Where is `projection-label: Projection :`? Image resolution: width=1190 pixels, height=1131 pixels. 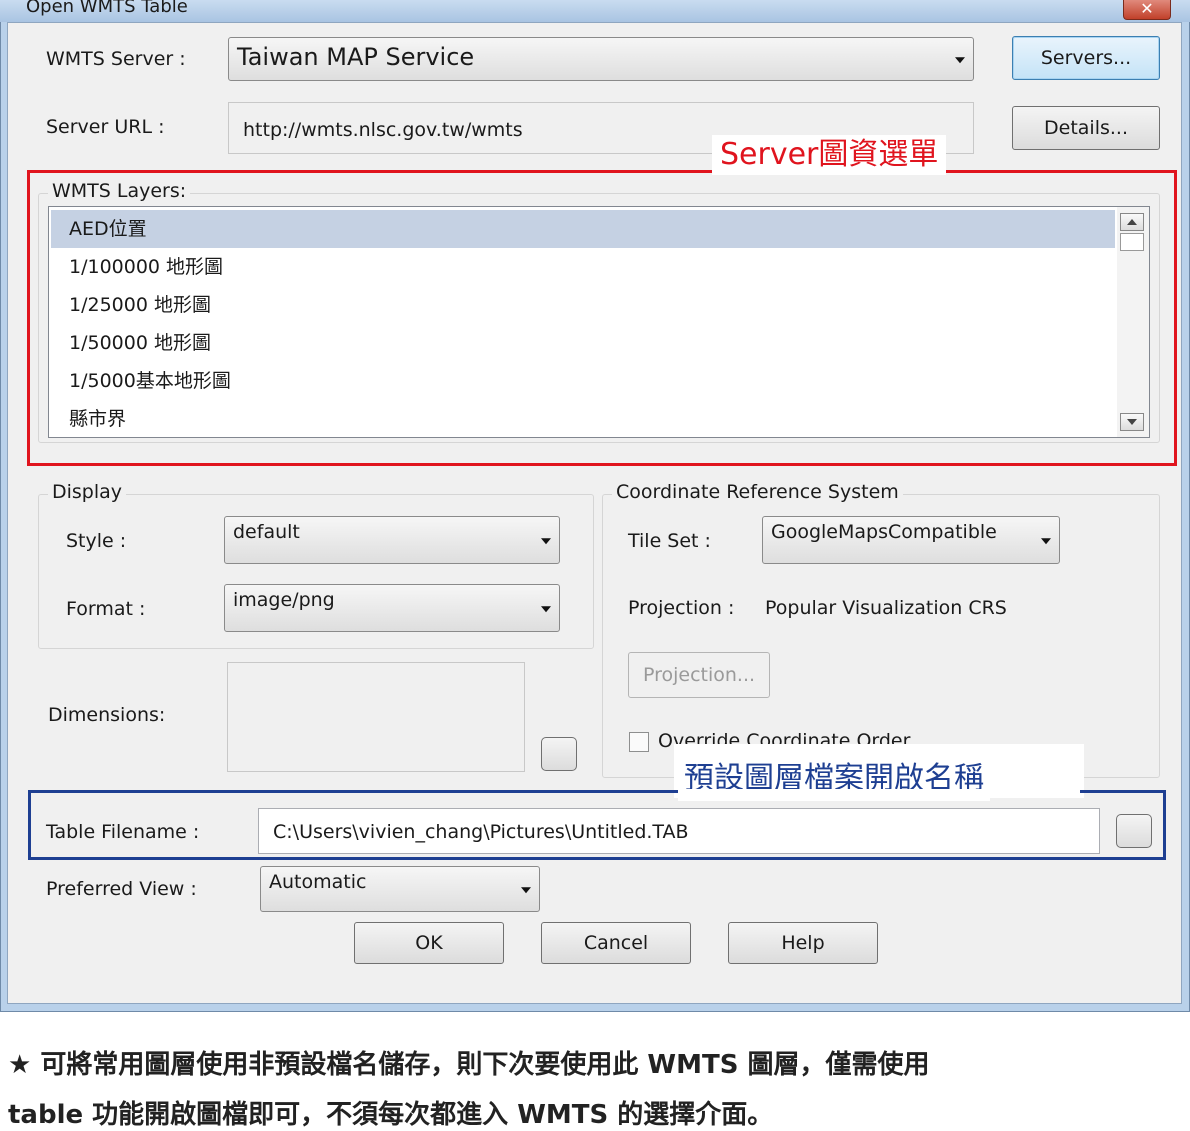 projection-label: Projection : is located at coordinates (681, 608).